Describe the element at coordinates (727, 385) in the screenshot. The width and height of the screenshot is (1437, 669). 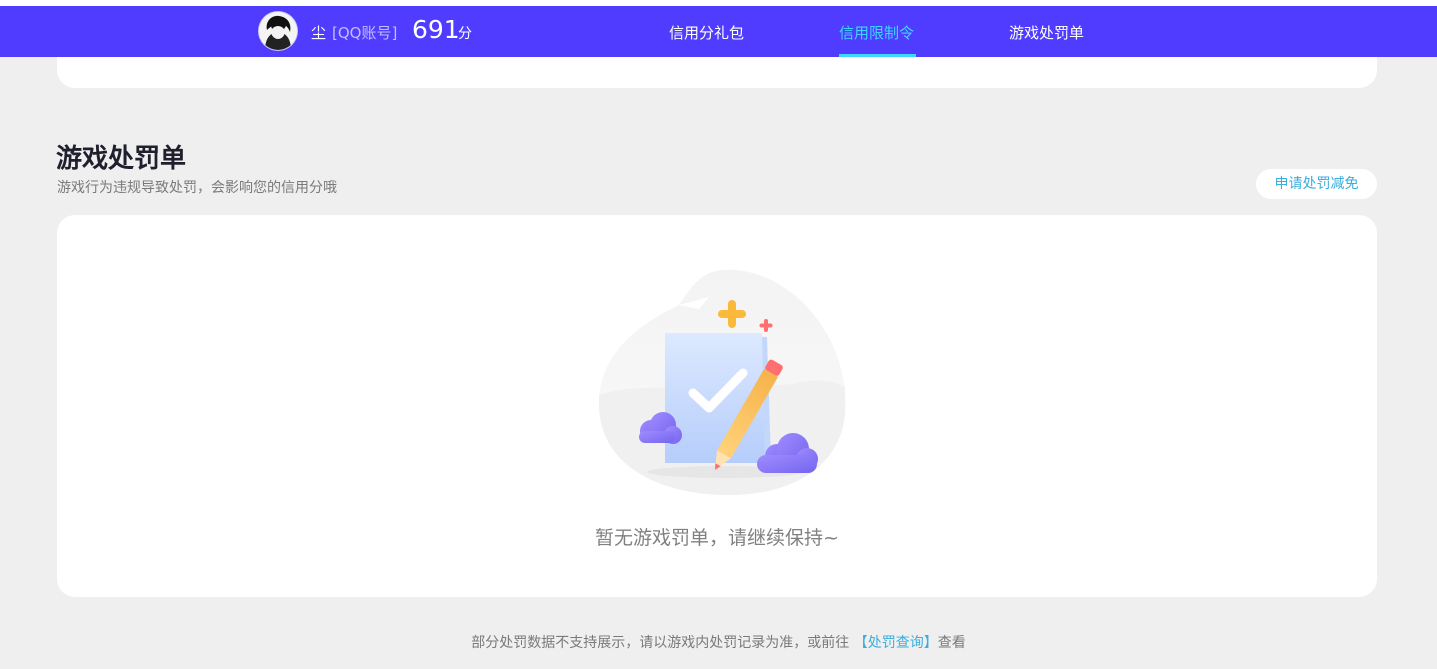
I see `document-check-pencil-illustration-icon` at that location.